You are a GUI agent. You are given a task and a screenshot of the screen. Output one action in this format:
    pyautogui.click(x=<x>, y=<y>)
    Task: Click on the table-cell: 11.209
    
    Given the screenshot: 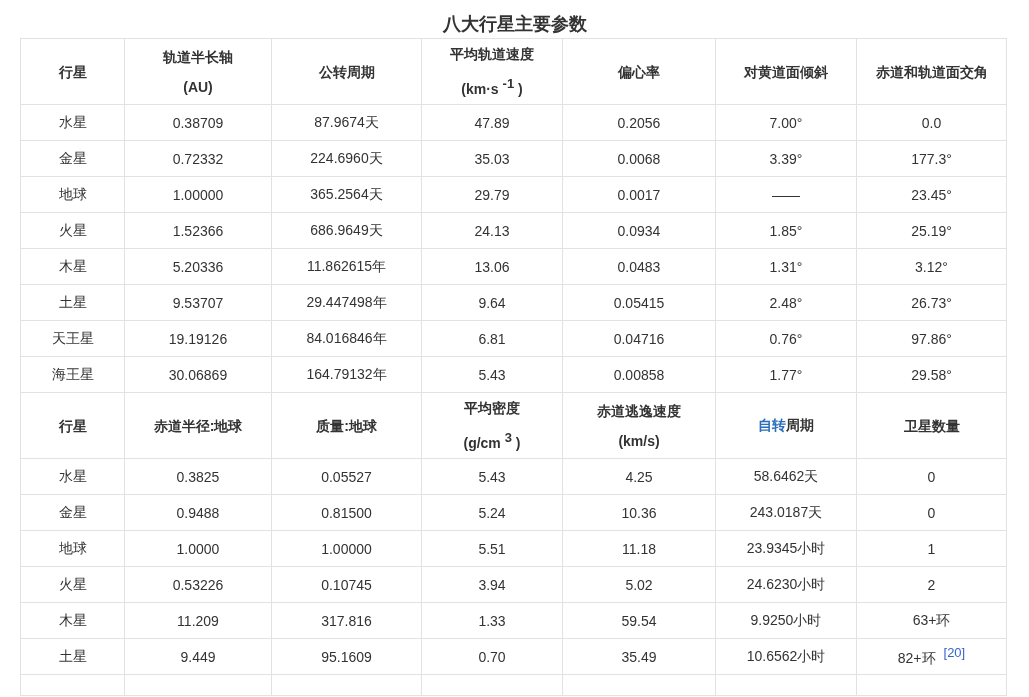 What is the action you would take?
    pyautogui.click(x=198, y=620)
    